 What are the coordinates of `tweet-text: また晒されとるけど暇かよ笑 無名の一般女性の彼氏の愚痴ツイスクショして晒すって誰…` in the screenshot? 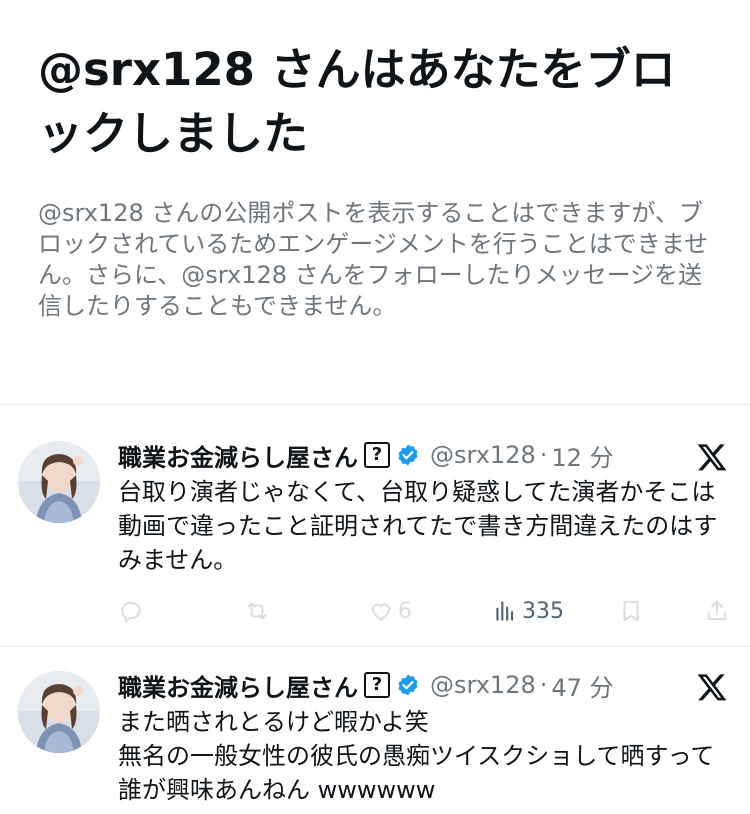 It's located at (416, 756).